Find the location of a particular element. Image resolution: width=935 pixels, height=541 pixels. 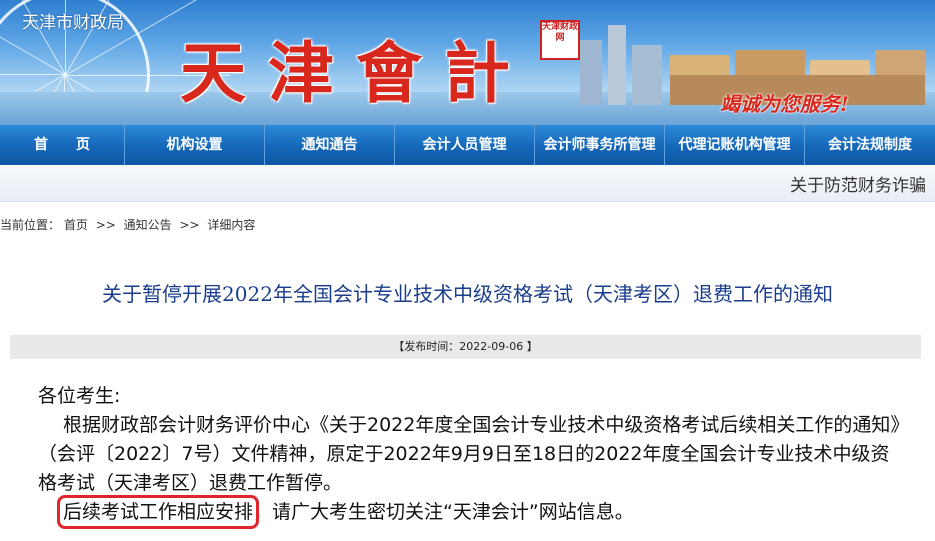

nav-item-home: 首 页 is located at coordinates (62, 145).